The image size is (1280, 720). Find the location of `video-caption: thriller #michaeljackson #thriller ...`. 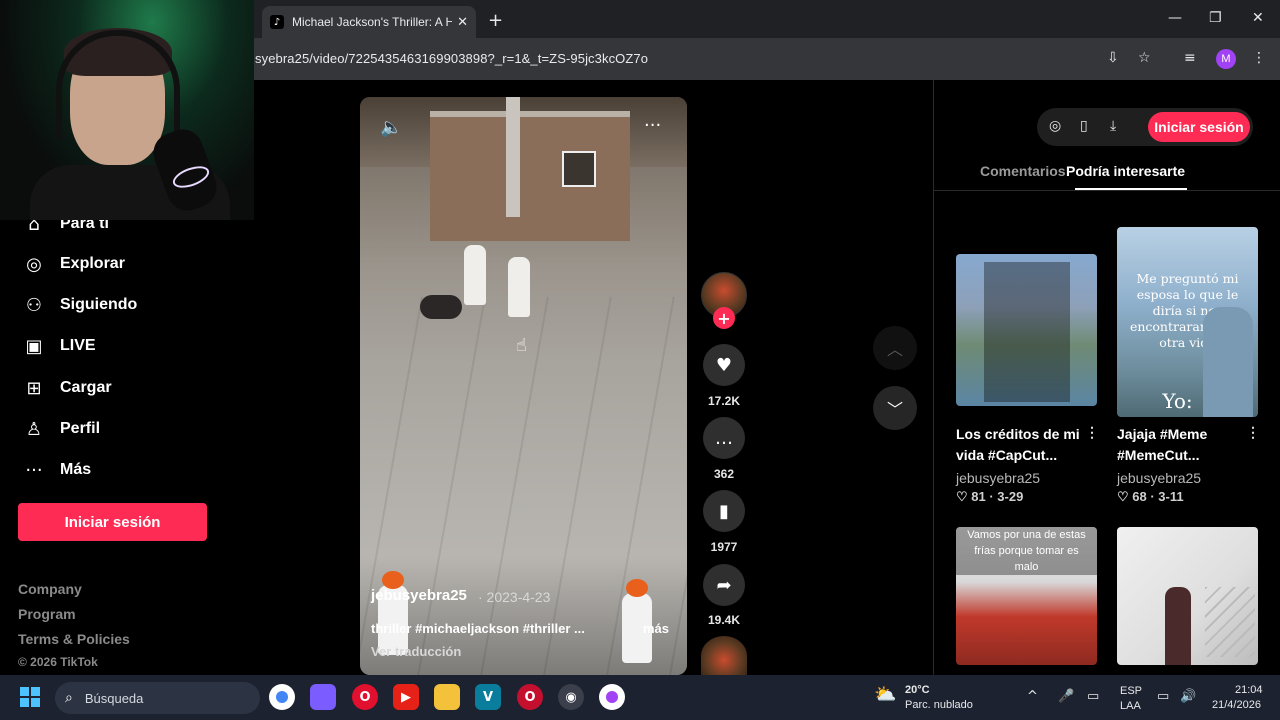

video-caption: thriller #michaeljackson #thriller ... is located at coordinates (478, 628).